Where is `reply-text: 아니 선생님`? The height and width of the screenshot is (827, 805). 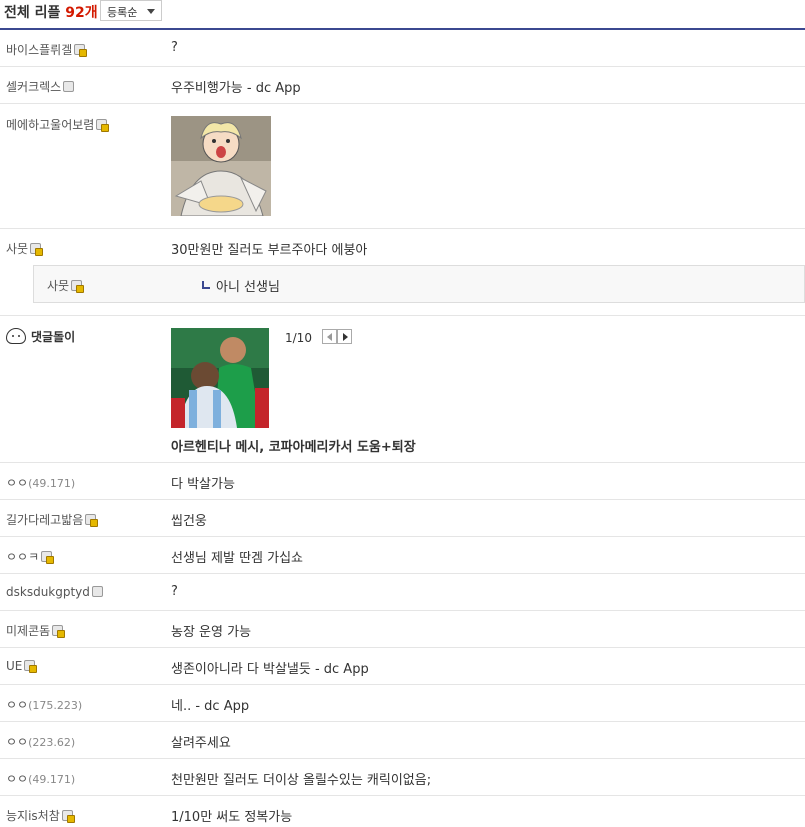 reply-text: 아니 선생님 is located at coordinates (241, 285).